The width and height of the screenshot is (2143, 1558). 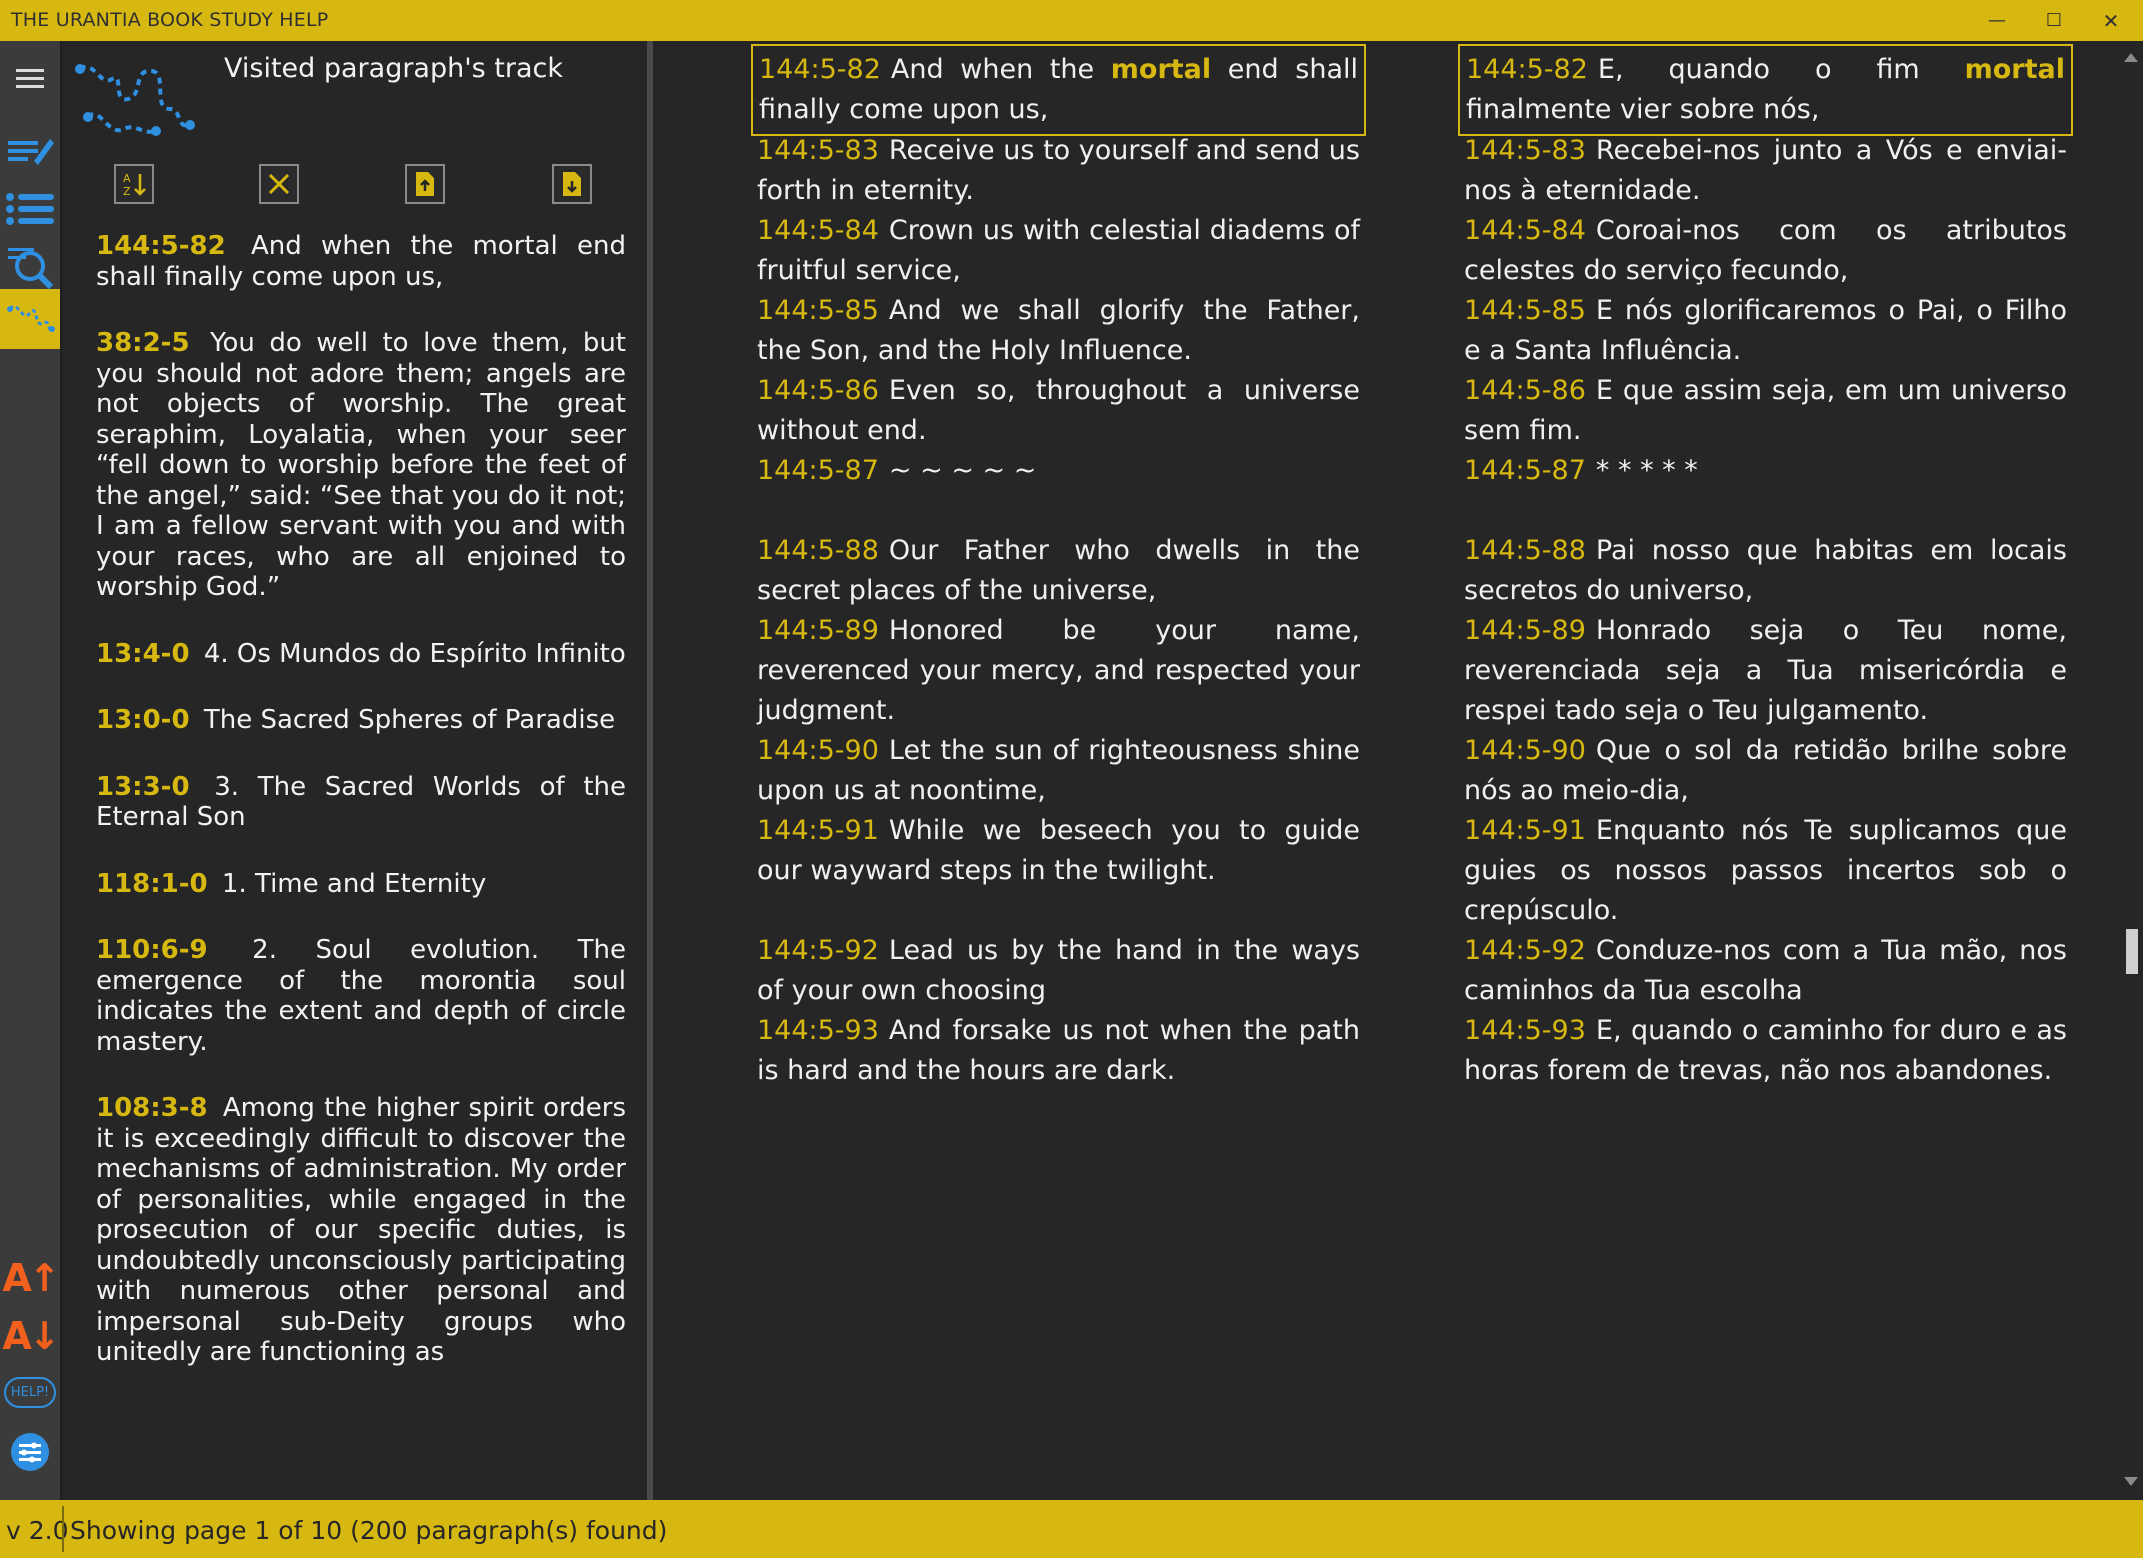 I want to click on export-up-icon, so click(x=425, y=184).